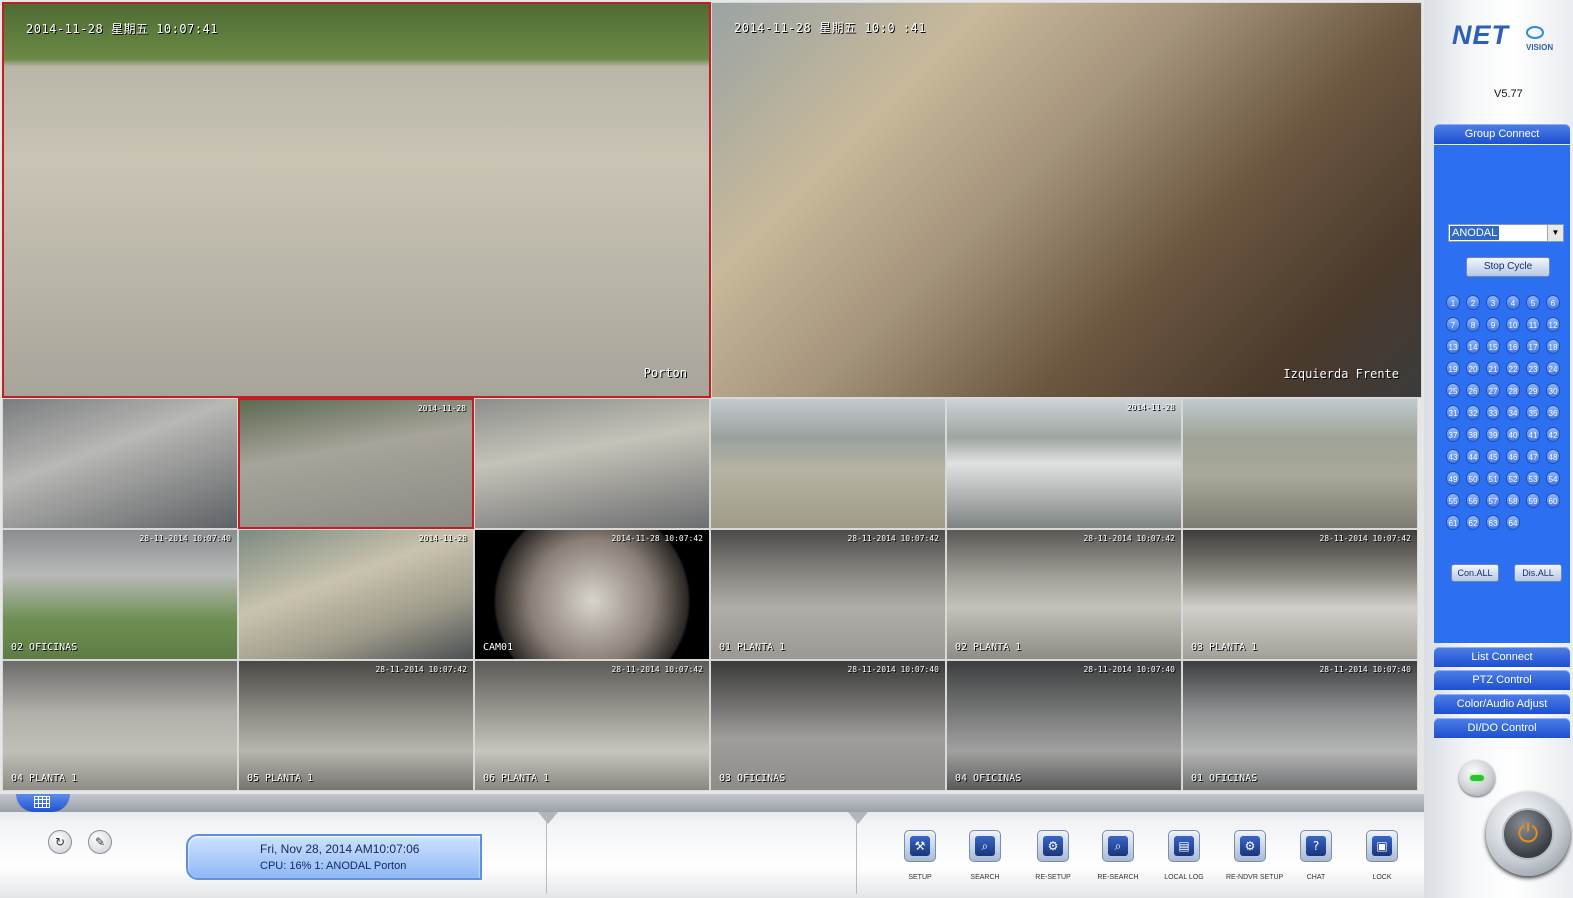  I want to click on channel-button: 20, so click(1473, 368).